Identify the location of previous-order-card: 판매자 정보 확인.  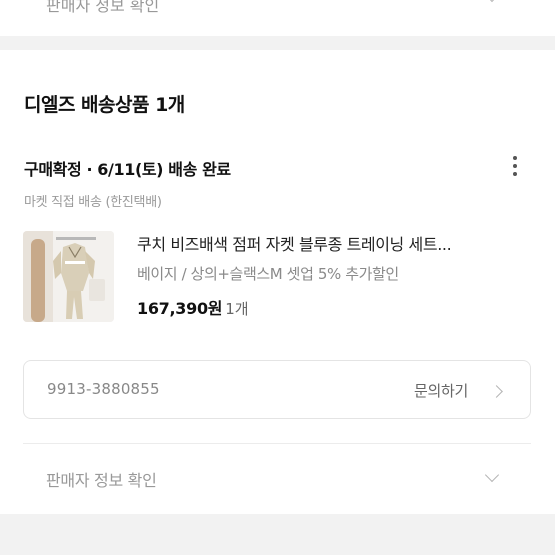
(277, 18).